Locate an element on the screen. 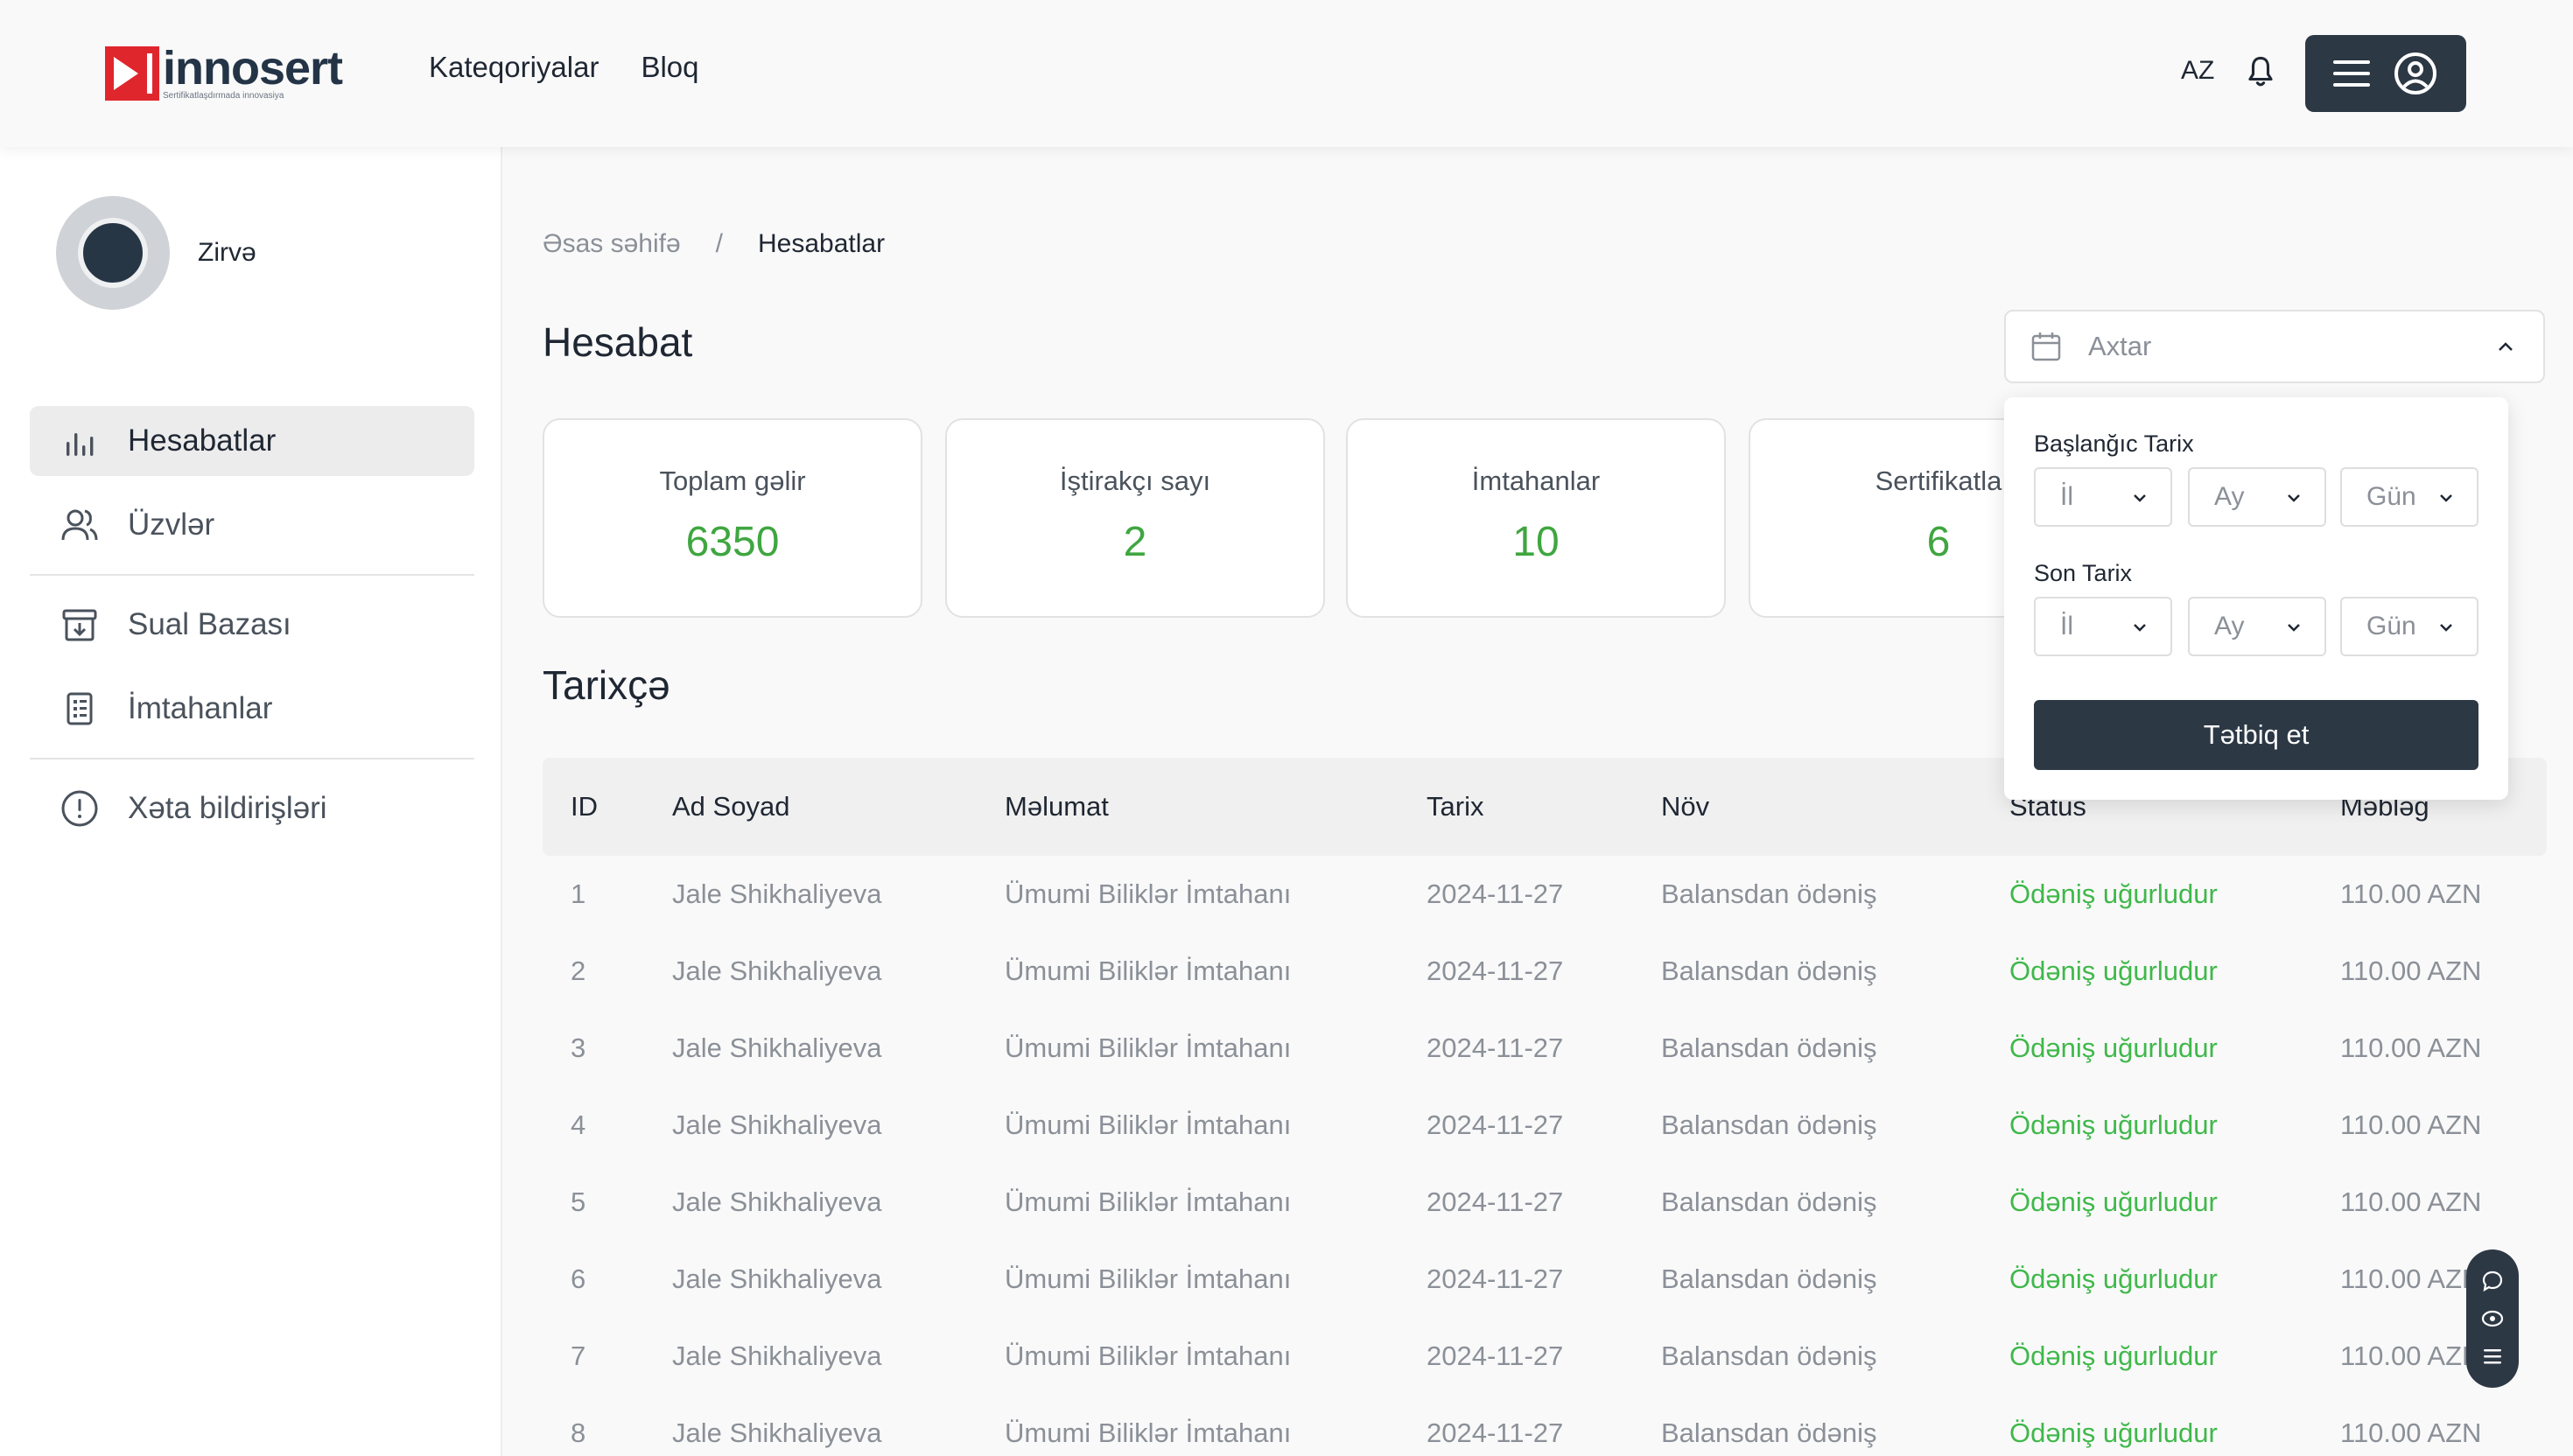 The image size is (2573, 1456). sidebar-item-exams: İmtahanlar is located at coordinates (252, 709).